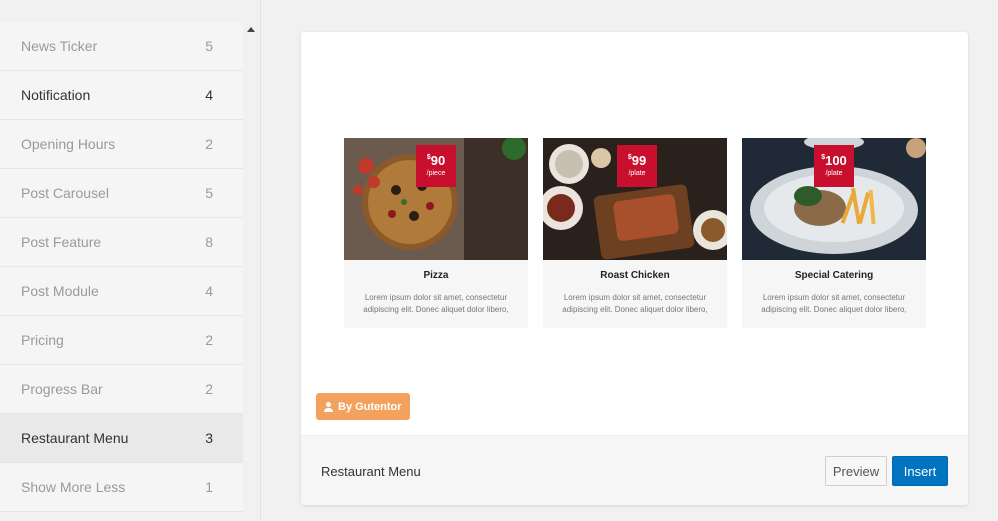  I want to click on sidebar-item-post-carousel: Post Carousel 5, so click(121, 193).